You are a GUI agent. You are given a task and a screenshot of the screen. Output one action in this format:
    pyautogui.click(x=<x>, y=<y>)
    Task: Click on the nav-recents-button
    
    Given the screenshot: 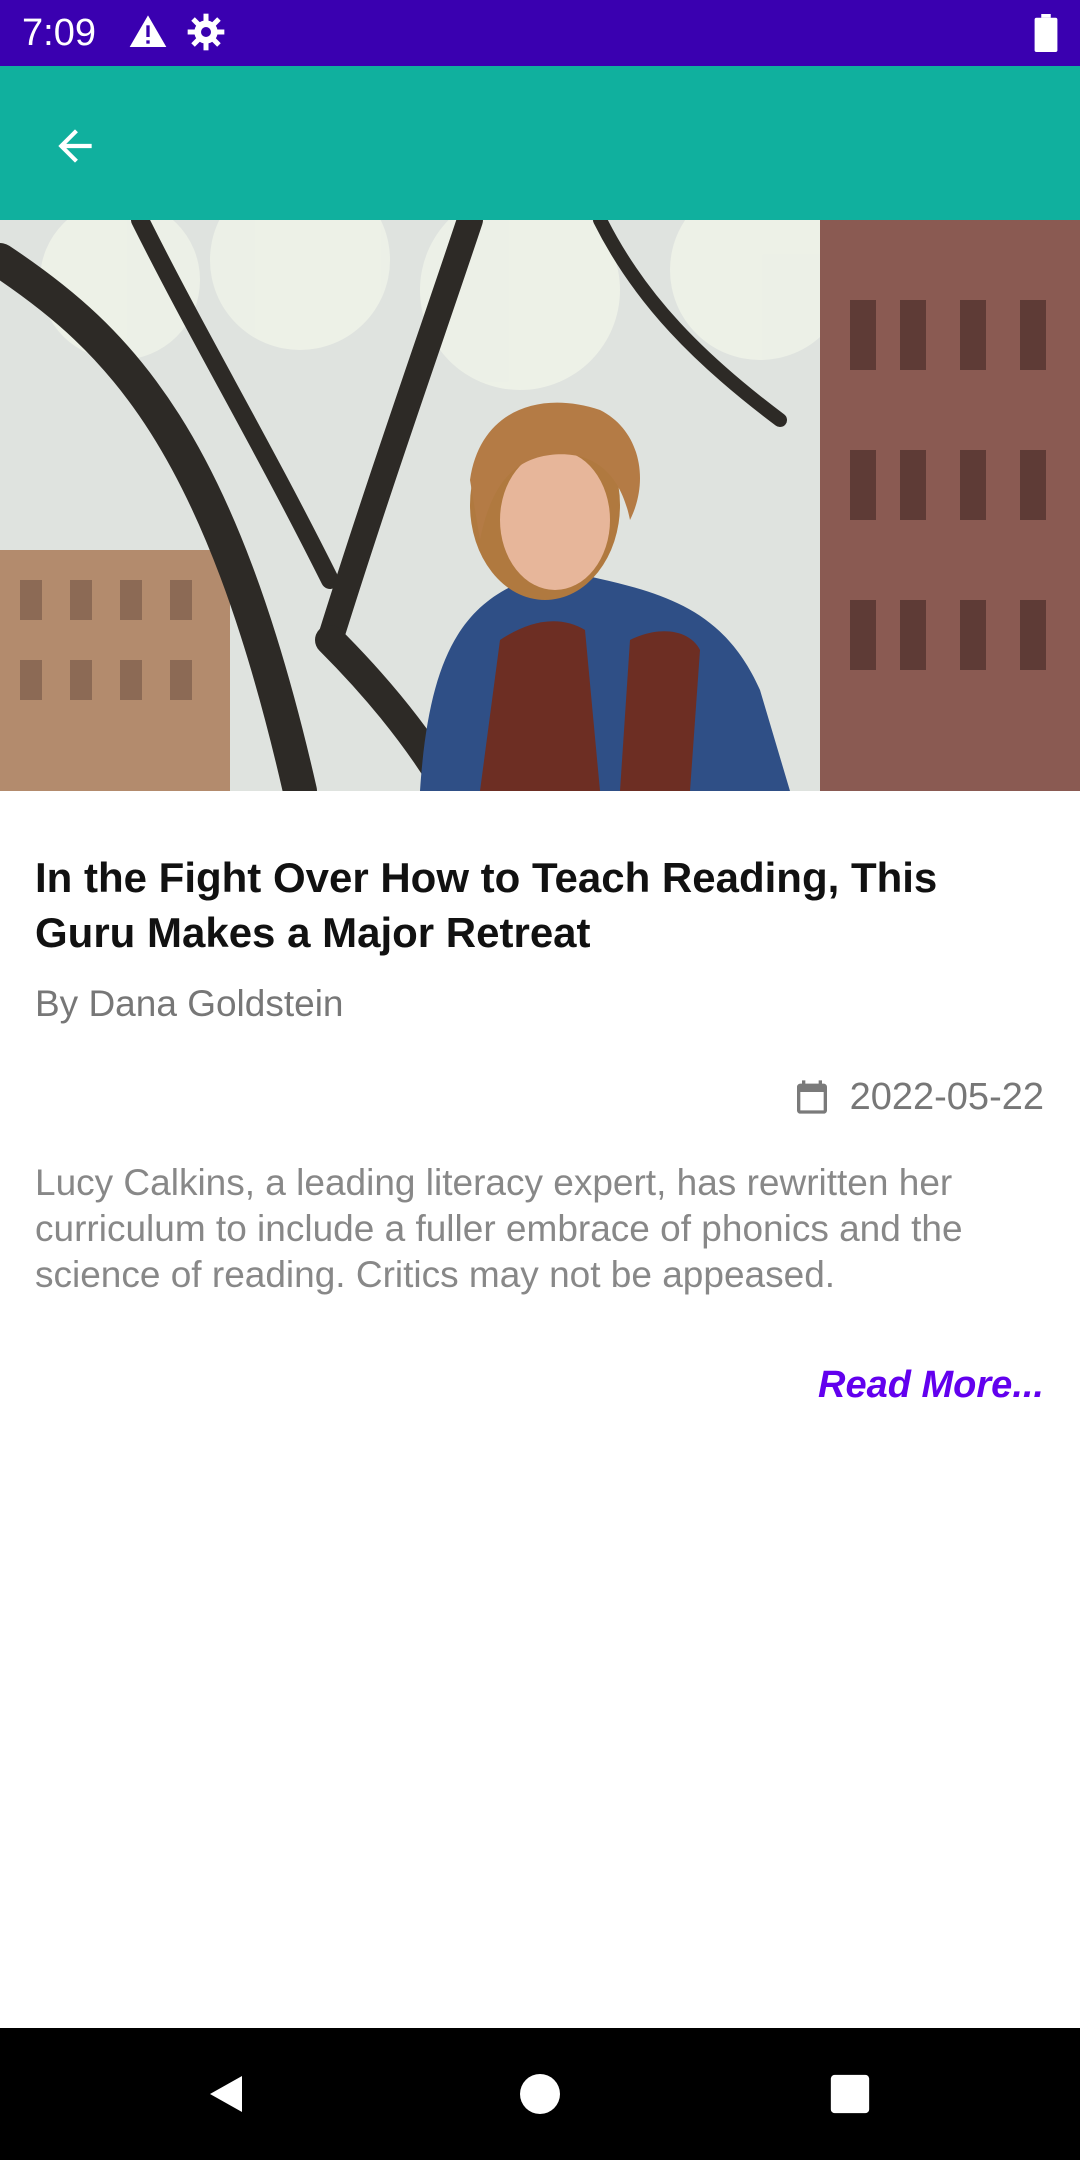 What is the action you would take?
    pyautogui.click(x=850, y=2094)
    